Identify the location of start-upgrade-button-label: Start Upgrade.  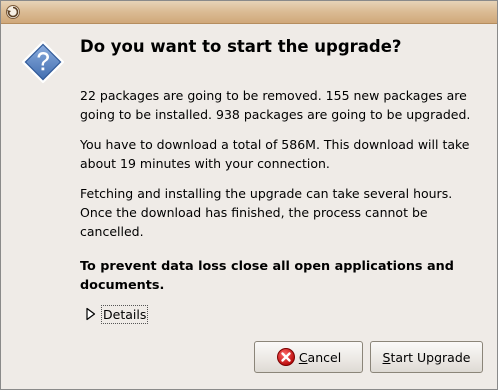
(426, 357).